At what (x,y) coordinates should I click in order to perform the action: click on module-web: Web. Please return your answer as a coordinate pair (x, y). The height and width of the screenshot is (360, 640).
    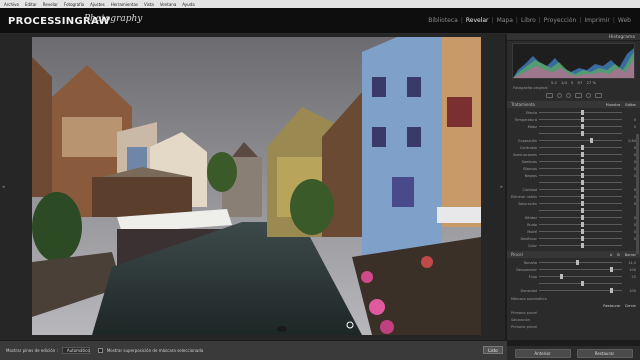
    Looking at the image, I should click on (624, 20).